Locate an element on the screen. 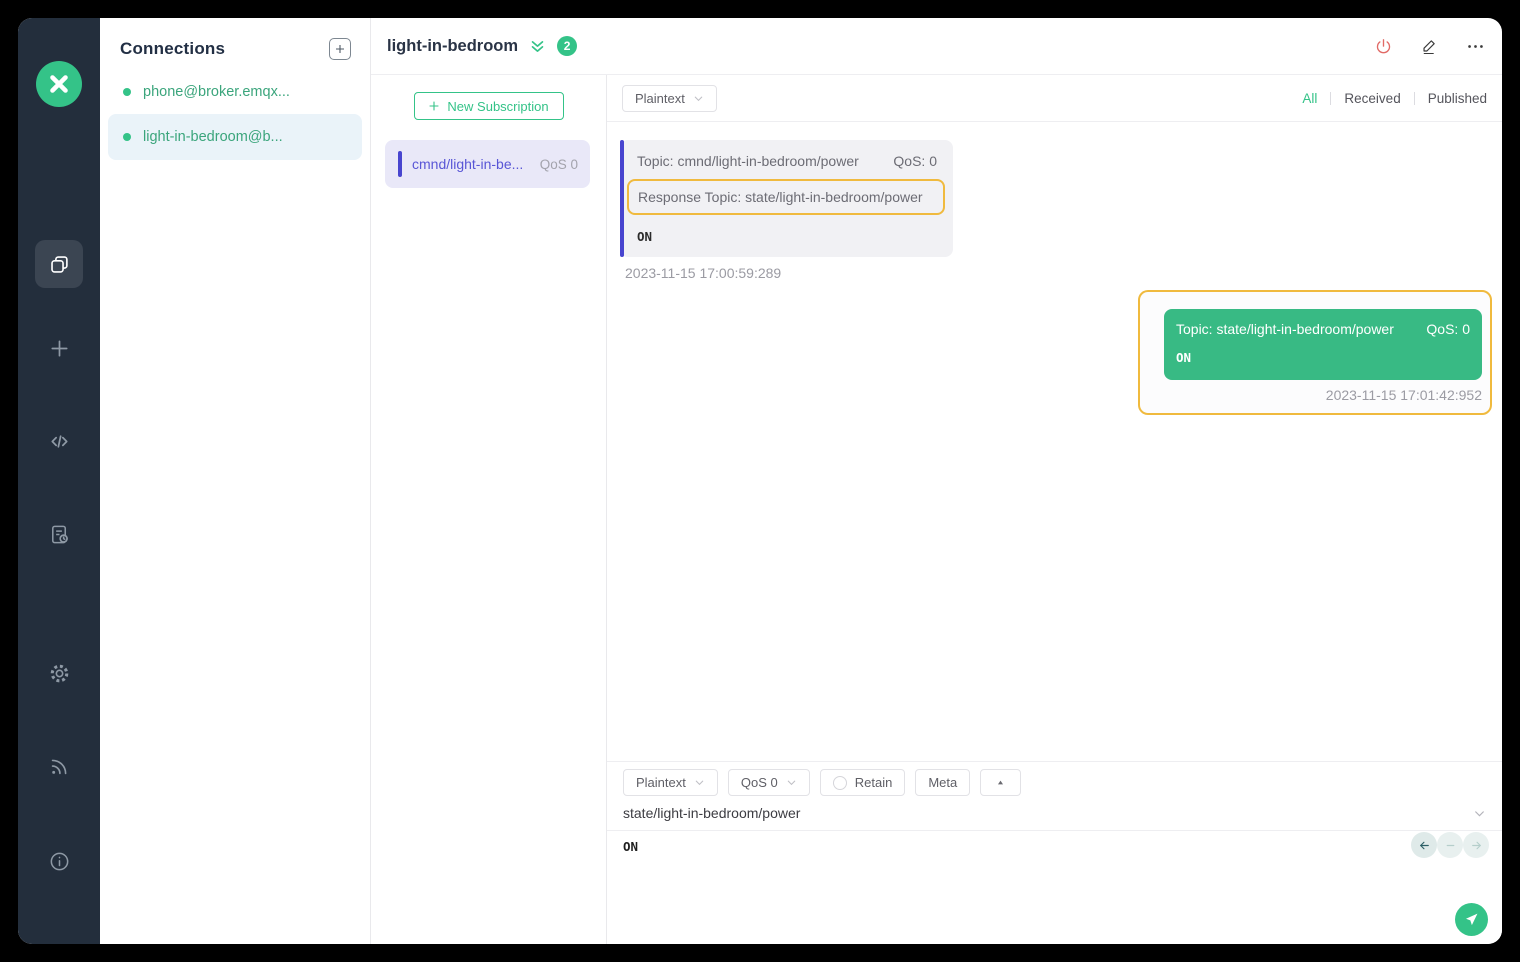 Image resolution: width=1520 pixels, height=962 pixels. message-filters: All Received Published is located at coordinates (1394, 98).